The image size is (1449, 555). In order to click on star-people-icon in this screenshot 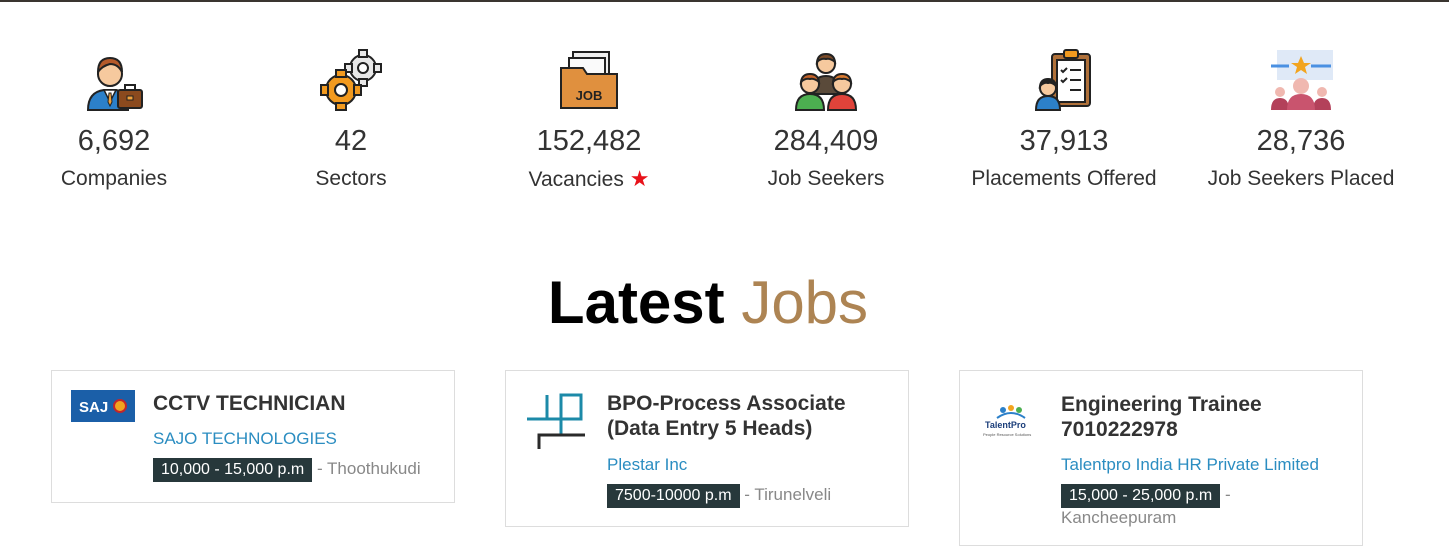, I will do `click(1302, 80)`.